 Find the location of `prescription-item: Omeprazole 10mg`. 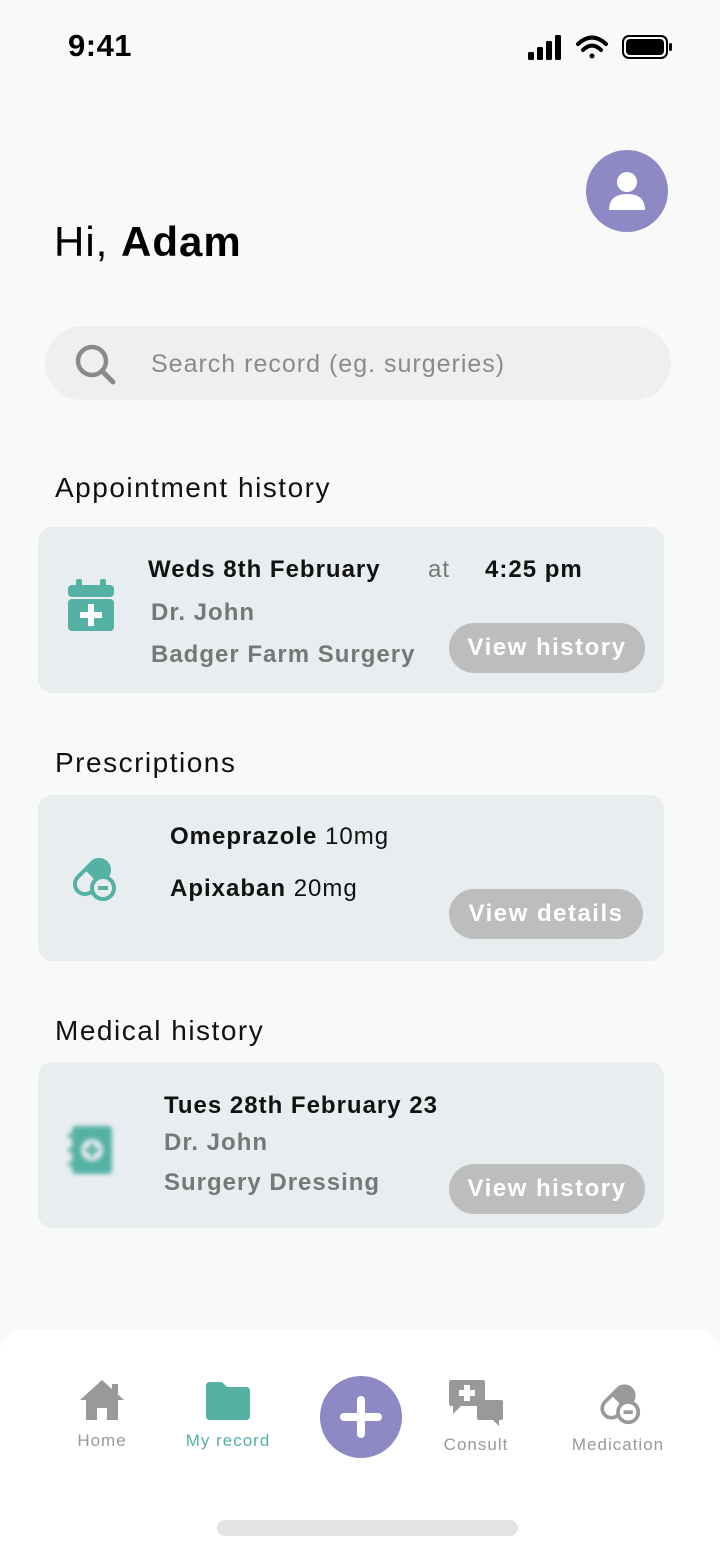

prescription-item: Omeprazole 10mg is located at coordinates (279, 837).